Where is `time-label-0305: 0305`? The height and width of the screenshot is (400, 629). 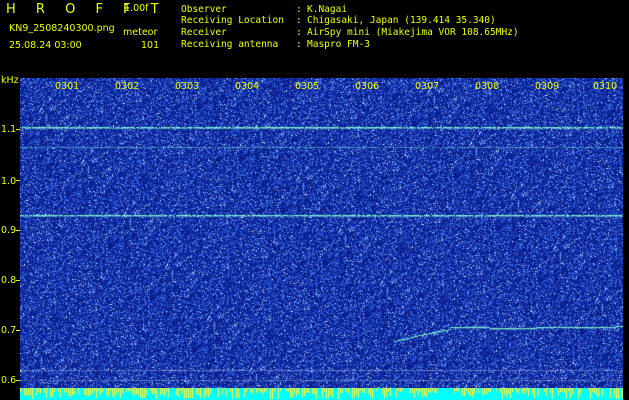
time-label-0305: 0305 is located at coordinates (307, 86).